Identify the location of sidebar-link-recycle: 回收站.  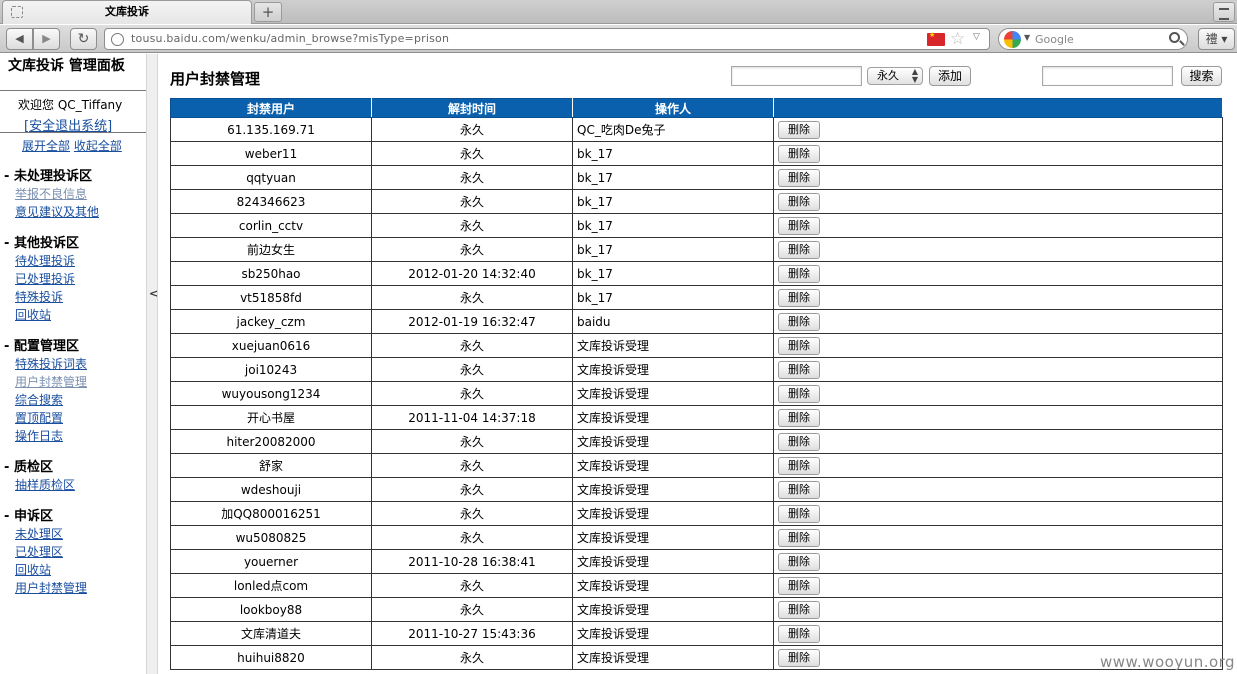
(33, 314).